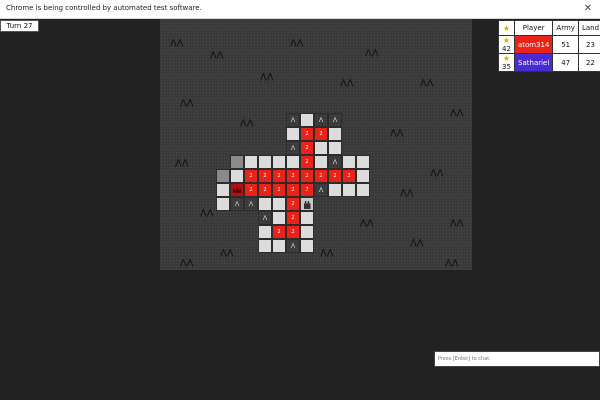 This screenshot has height=400, width=600. Describe the element at coordinates (506, 49) in the screenshot. I see `star-count: 42` at that location.